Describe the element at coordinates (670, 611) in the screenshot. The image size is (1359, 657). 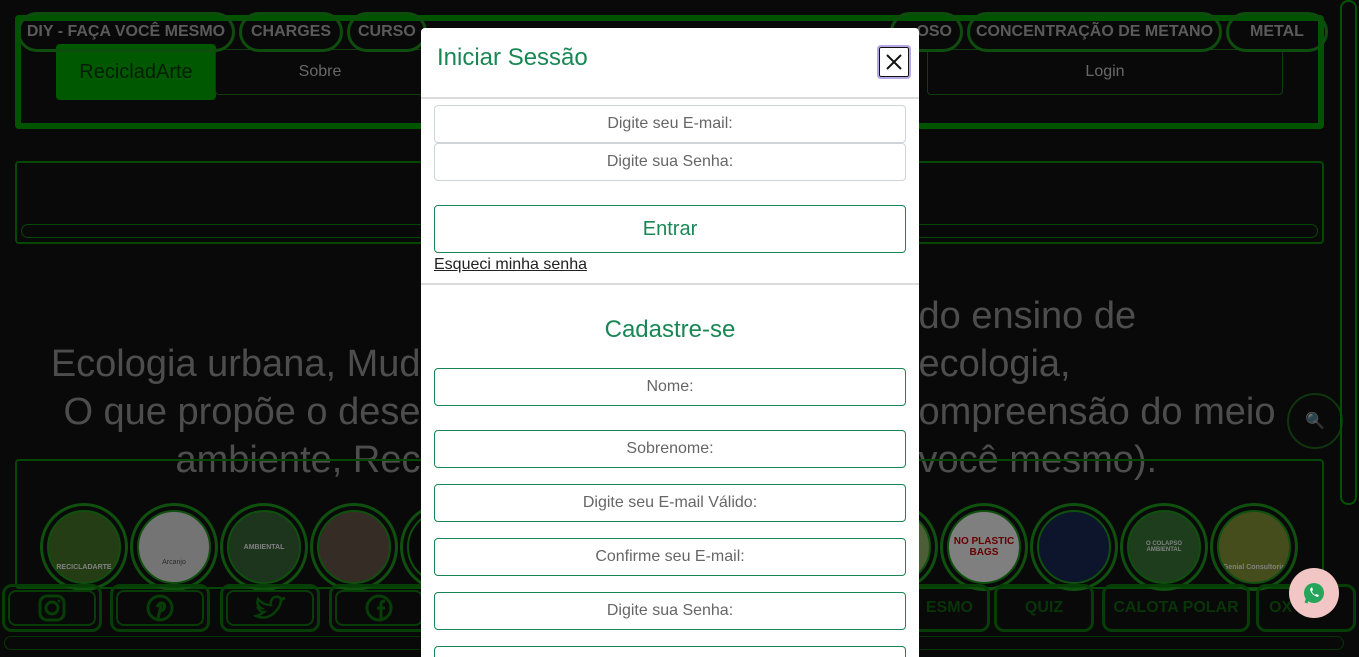
I see `register-password-field` at that location.